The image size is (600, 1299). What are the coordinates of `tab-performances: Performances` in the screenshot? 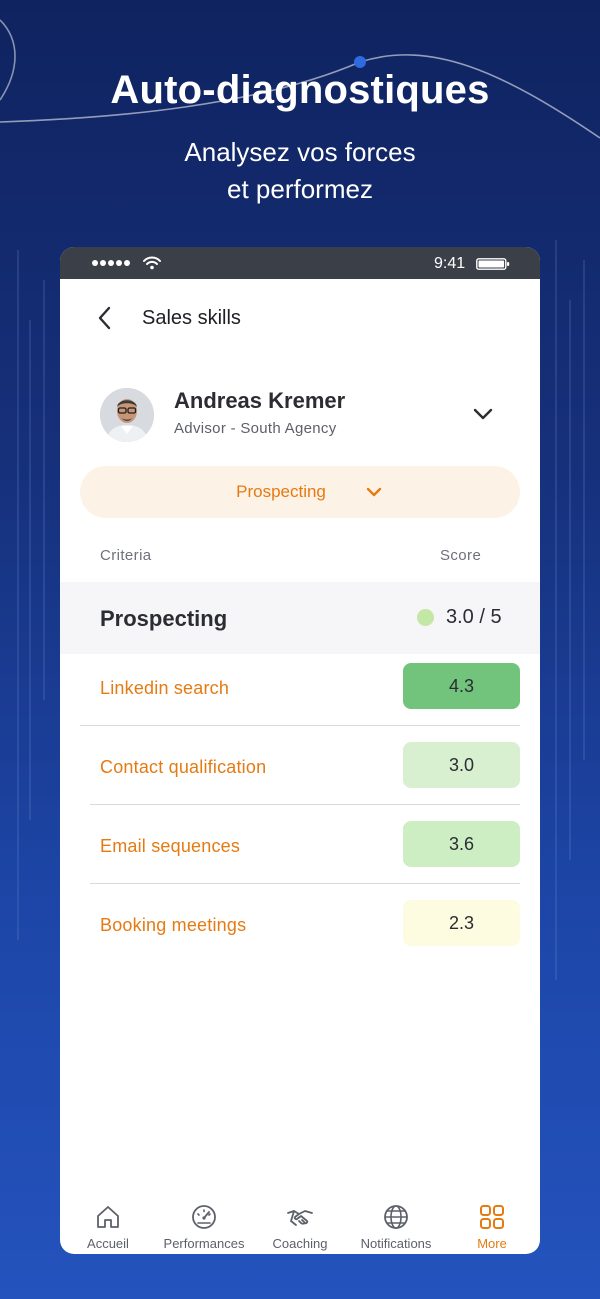 It's located at (204, 1225).